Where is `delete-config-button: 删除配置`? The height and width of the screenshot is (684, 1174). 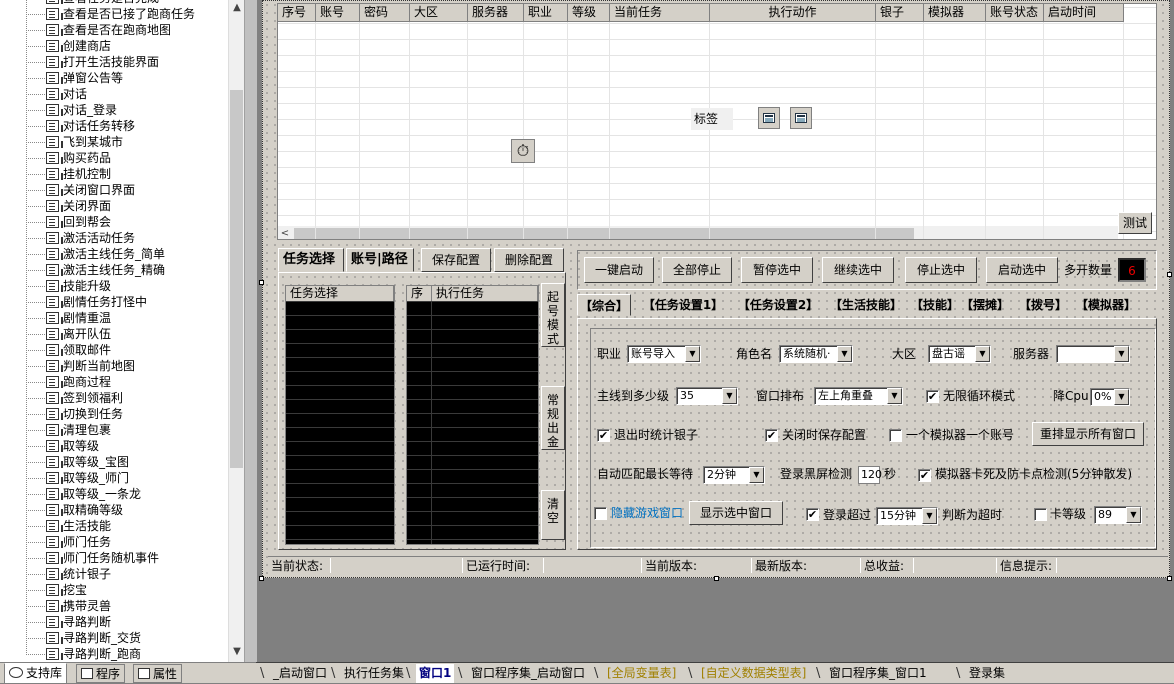 delete-config-button: 删除配置 is located at coordinates (529, 260).